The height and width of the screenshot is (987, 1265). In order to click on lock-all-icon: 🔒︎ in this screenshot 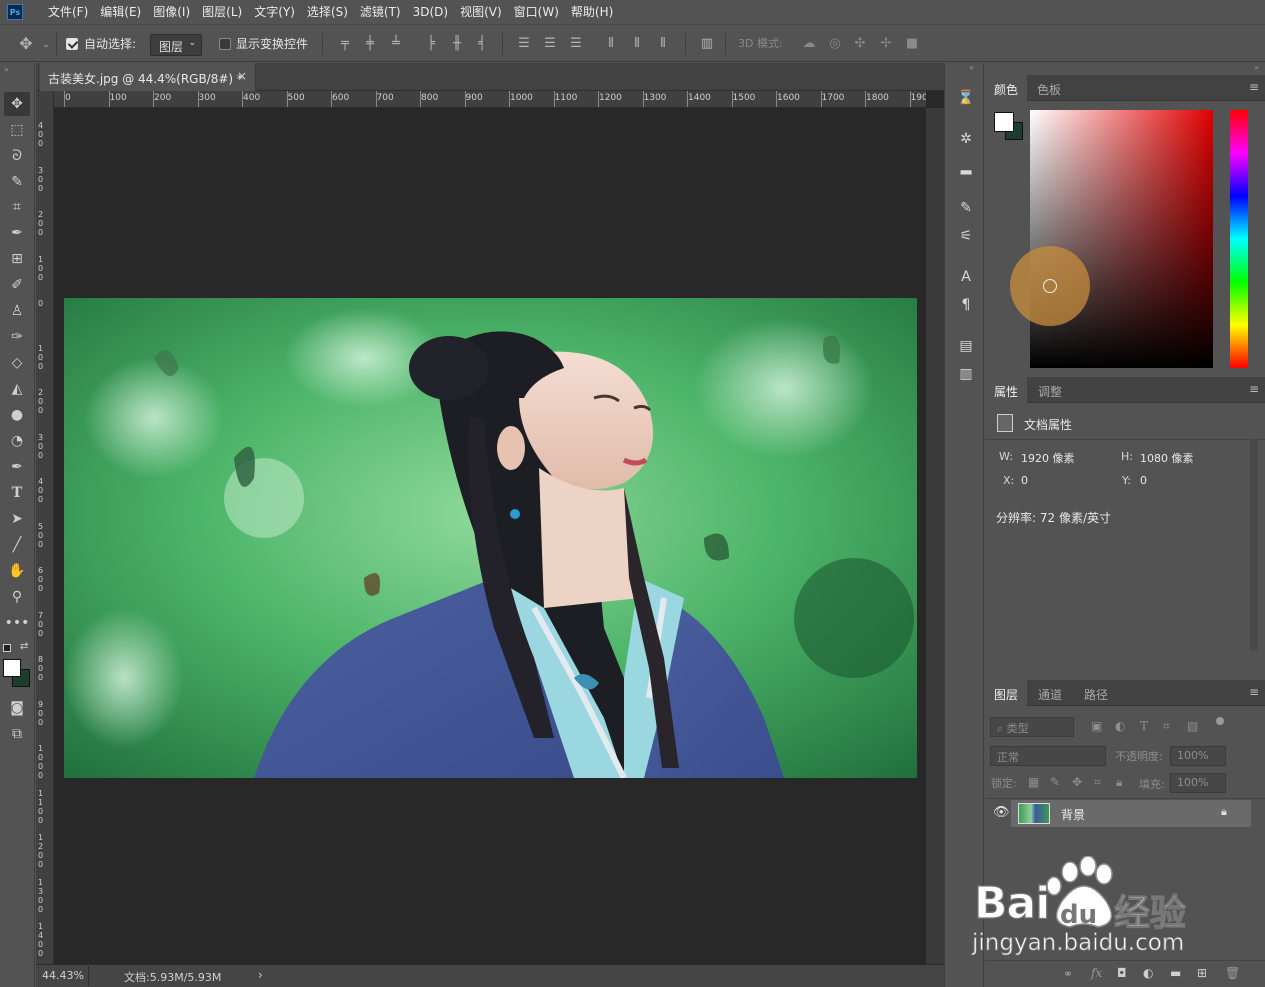, I will do `click(1119, 782)`.